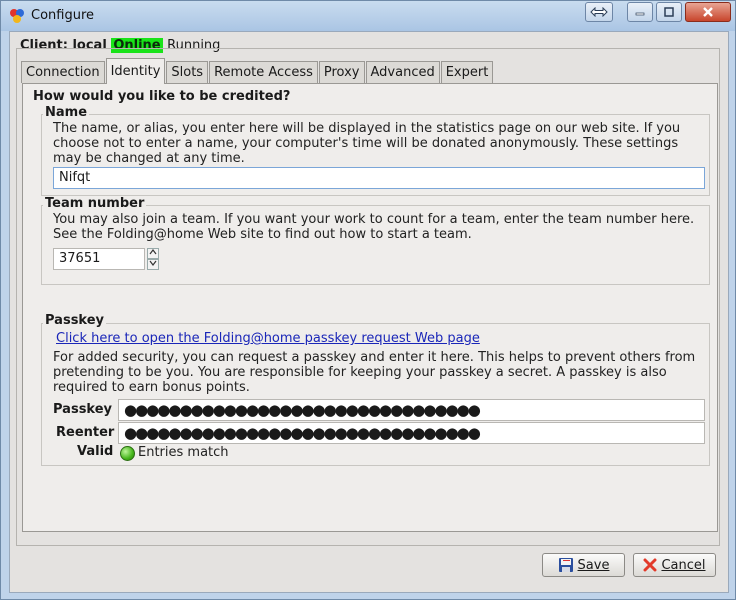  I want to click on valid-label: Valid, so click(95, 451).